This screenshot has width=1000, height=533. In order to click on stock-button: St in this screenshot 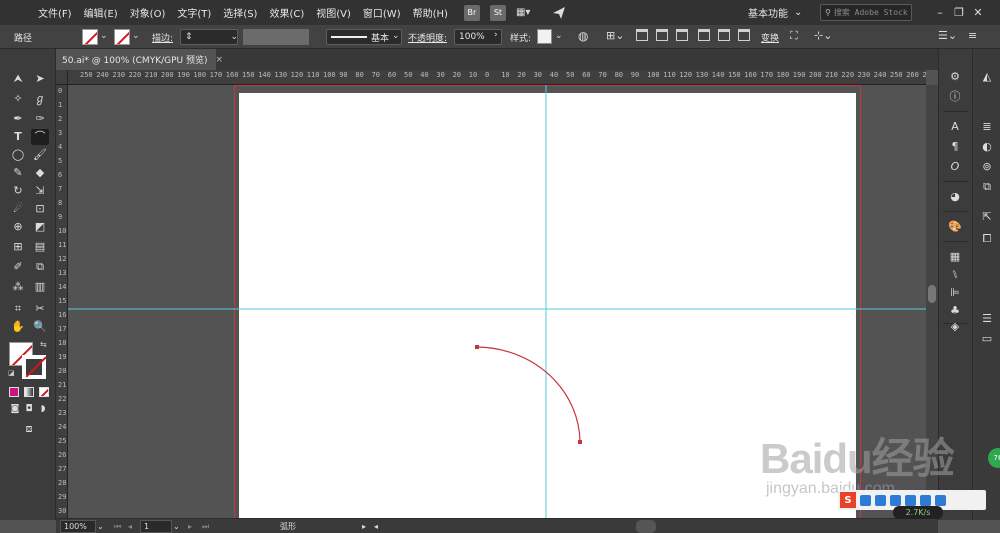, I will do `click(497, 12)`.